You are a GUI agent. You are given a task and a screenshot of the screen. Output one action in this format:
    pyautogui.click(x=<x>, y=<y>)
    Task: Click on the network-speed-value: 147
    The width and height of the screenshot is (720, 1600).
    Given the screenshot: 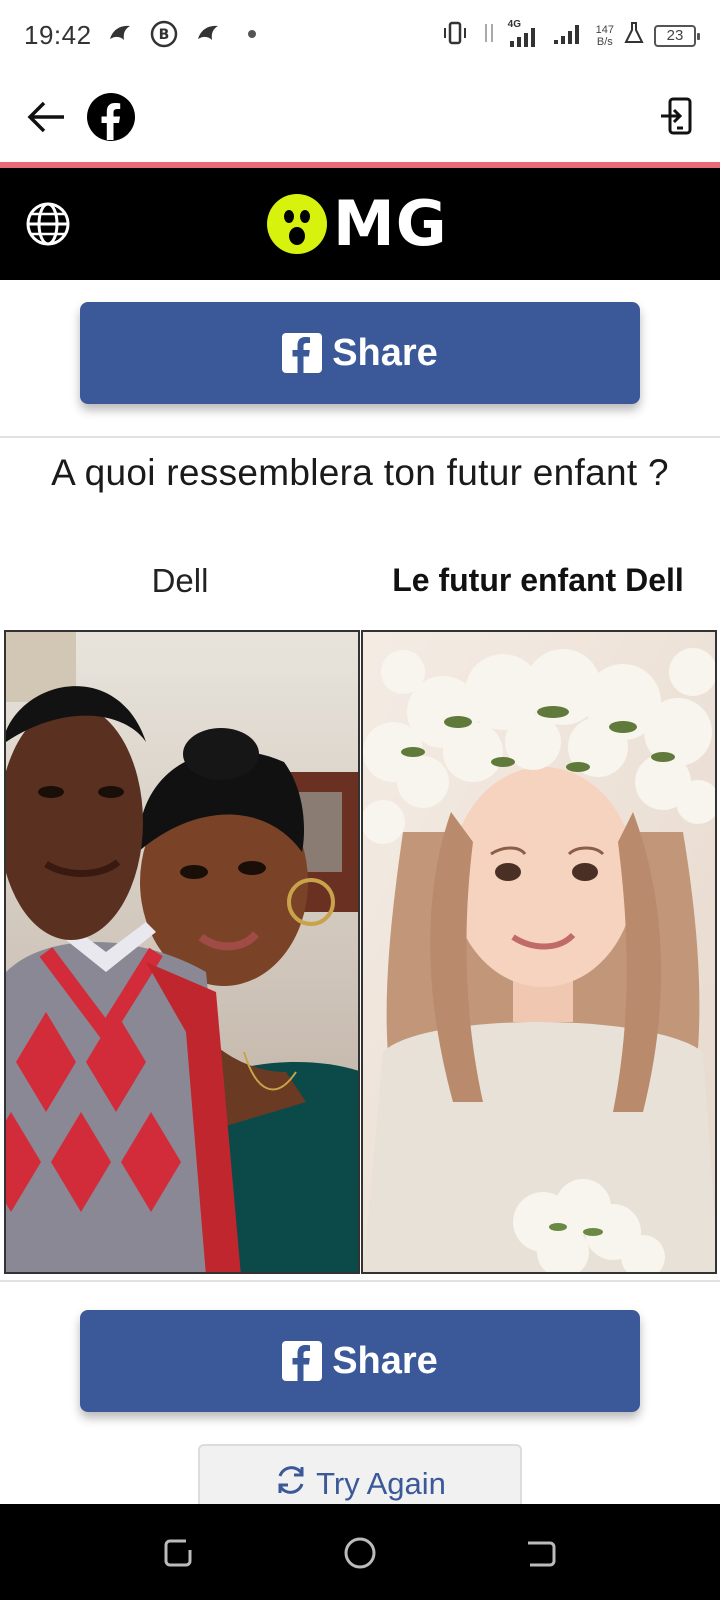 What is the action you would take?
    pyautogui.click(x=604, y=29)
    